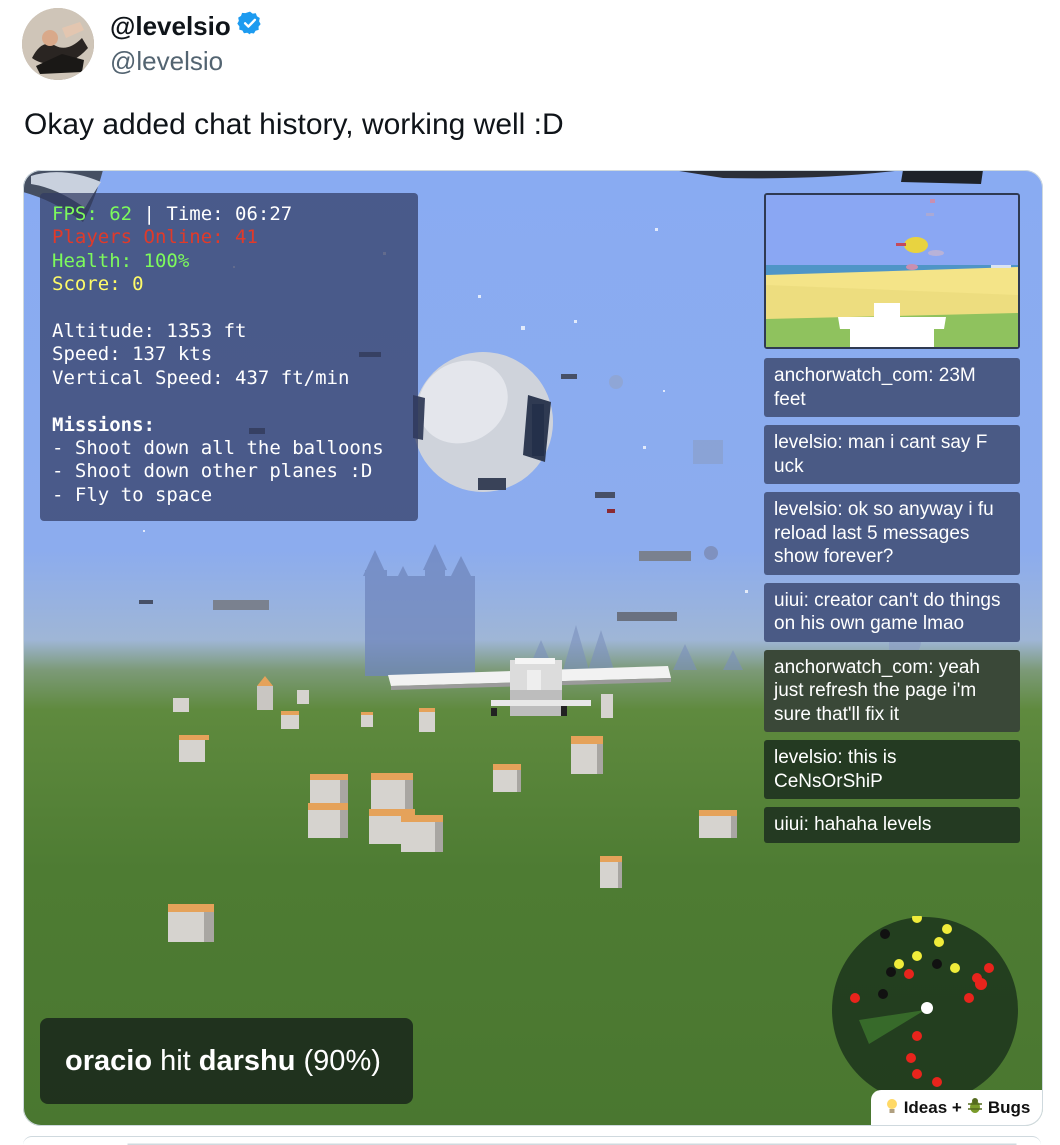 This screenshot has width=1060, height=1145. I want to click on hud-missions-title: Missions:, so click(103, 424).